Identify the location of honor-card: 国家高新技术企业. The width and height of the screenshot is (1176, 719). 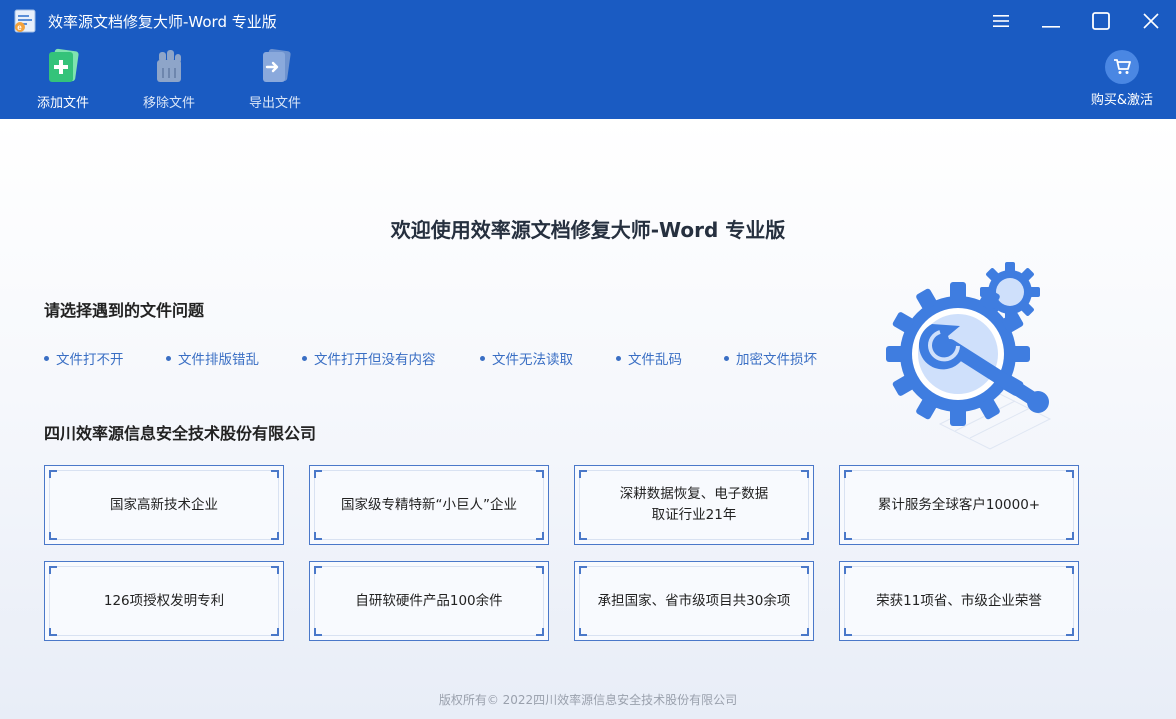
(164, 505).